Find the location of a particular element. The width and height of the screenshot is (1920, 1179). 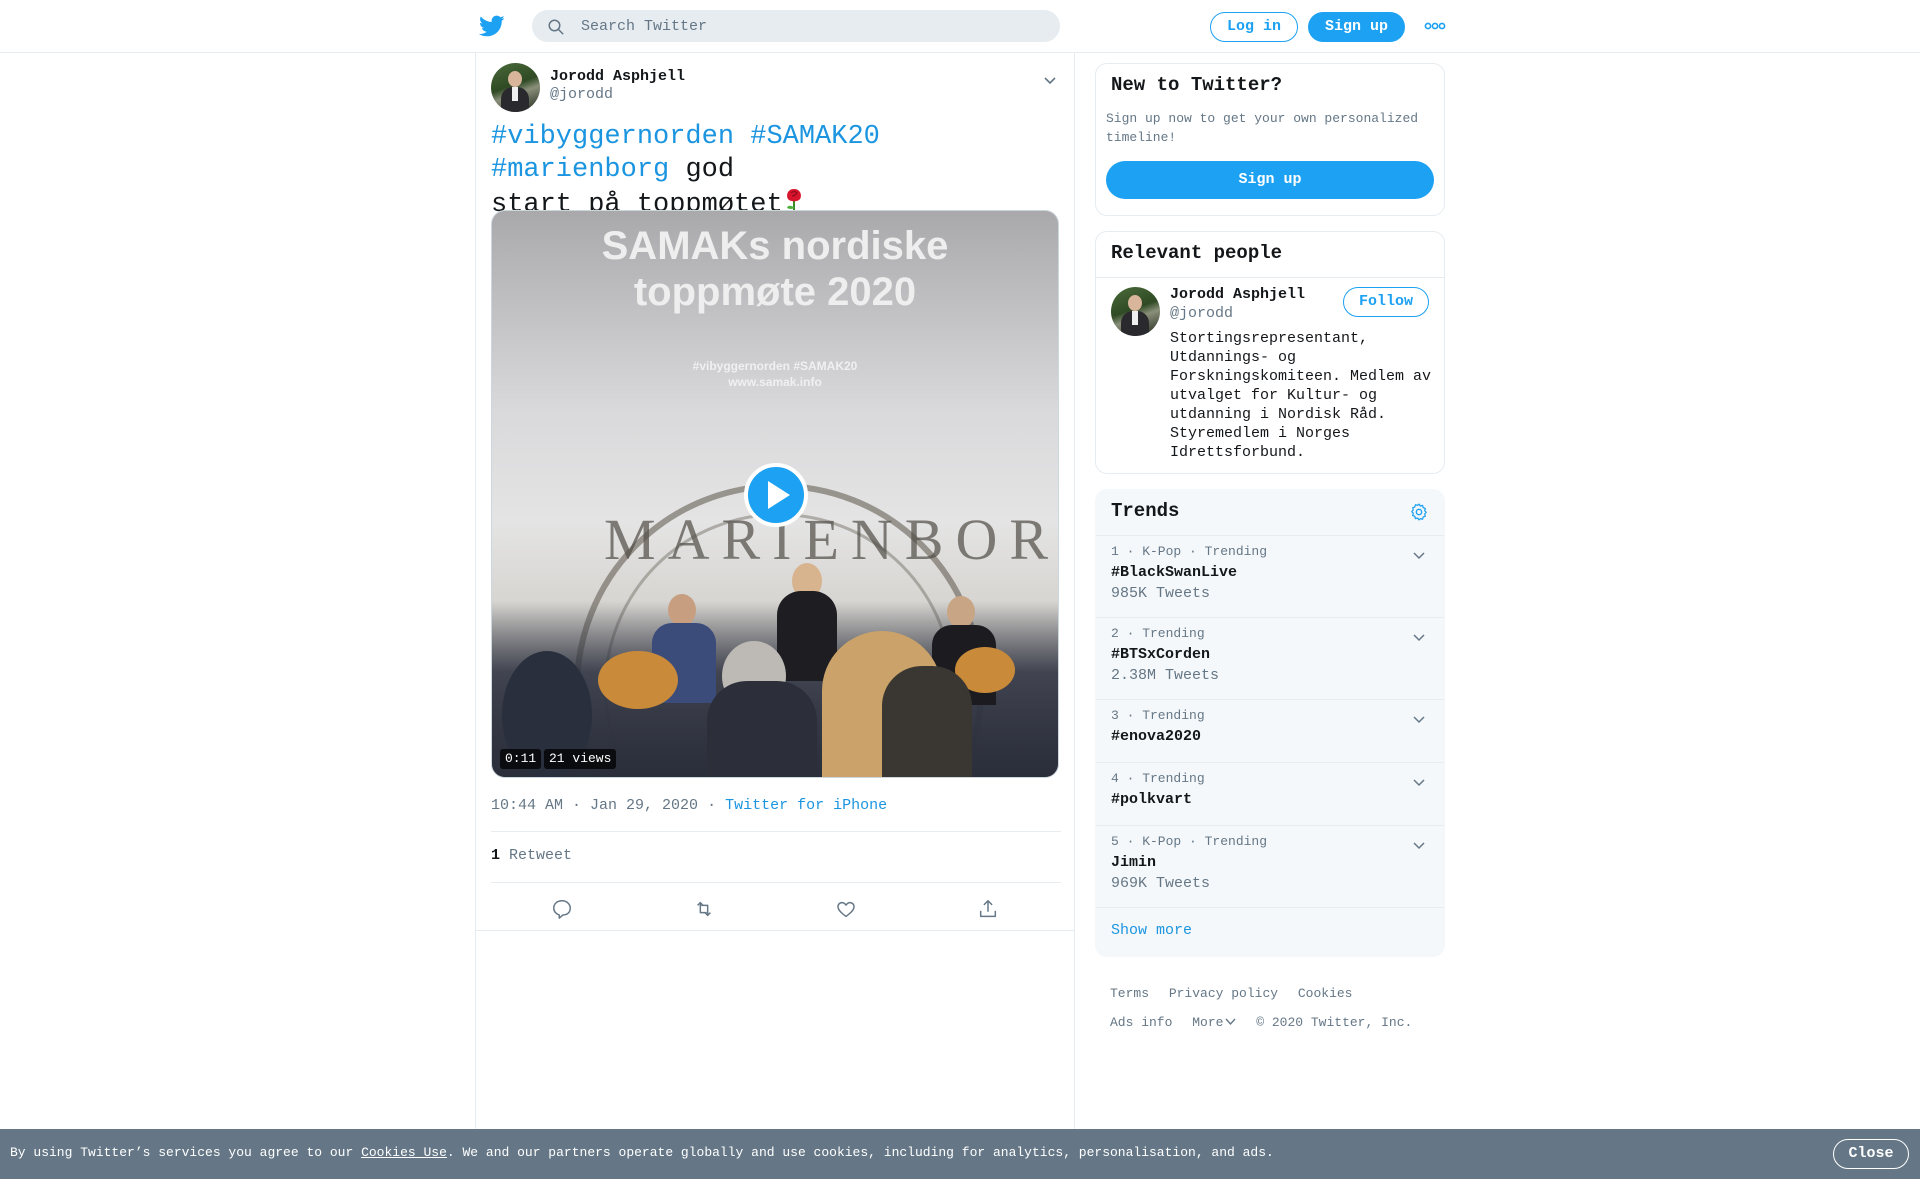

trend-item: 2 · Trending #BTSxCorden 2.38M Tweets is located at coordinates (1270, 658).